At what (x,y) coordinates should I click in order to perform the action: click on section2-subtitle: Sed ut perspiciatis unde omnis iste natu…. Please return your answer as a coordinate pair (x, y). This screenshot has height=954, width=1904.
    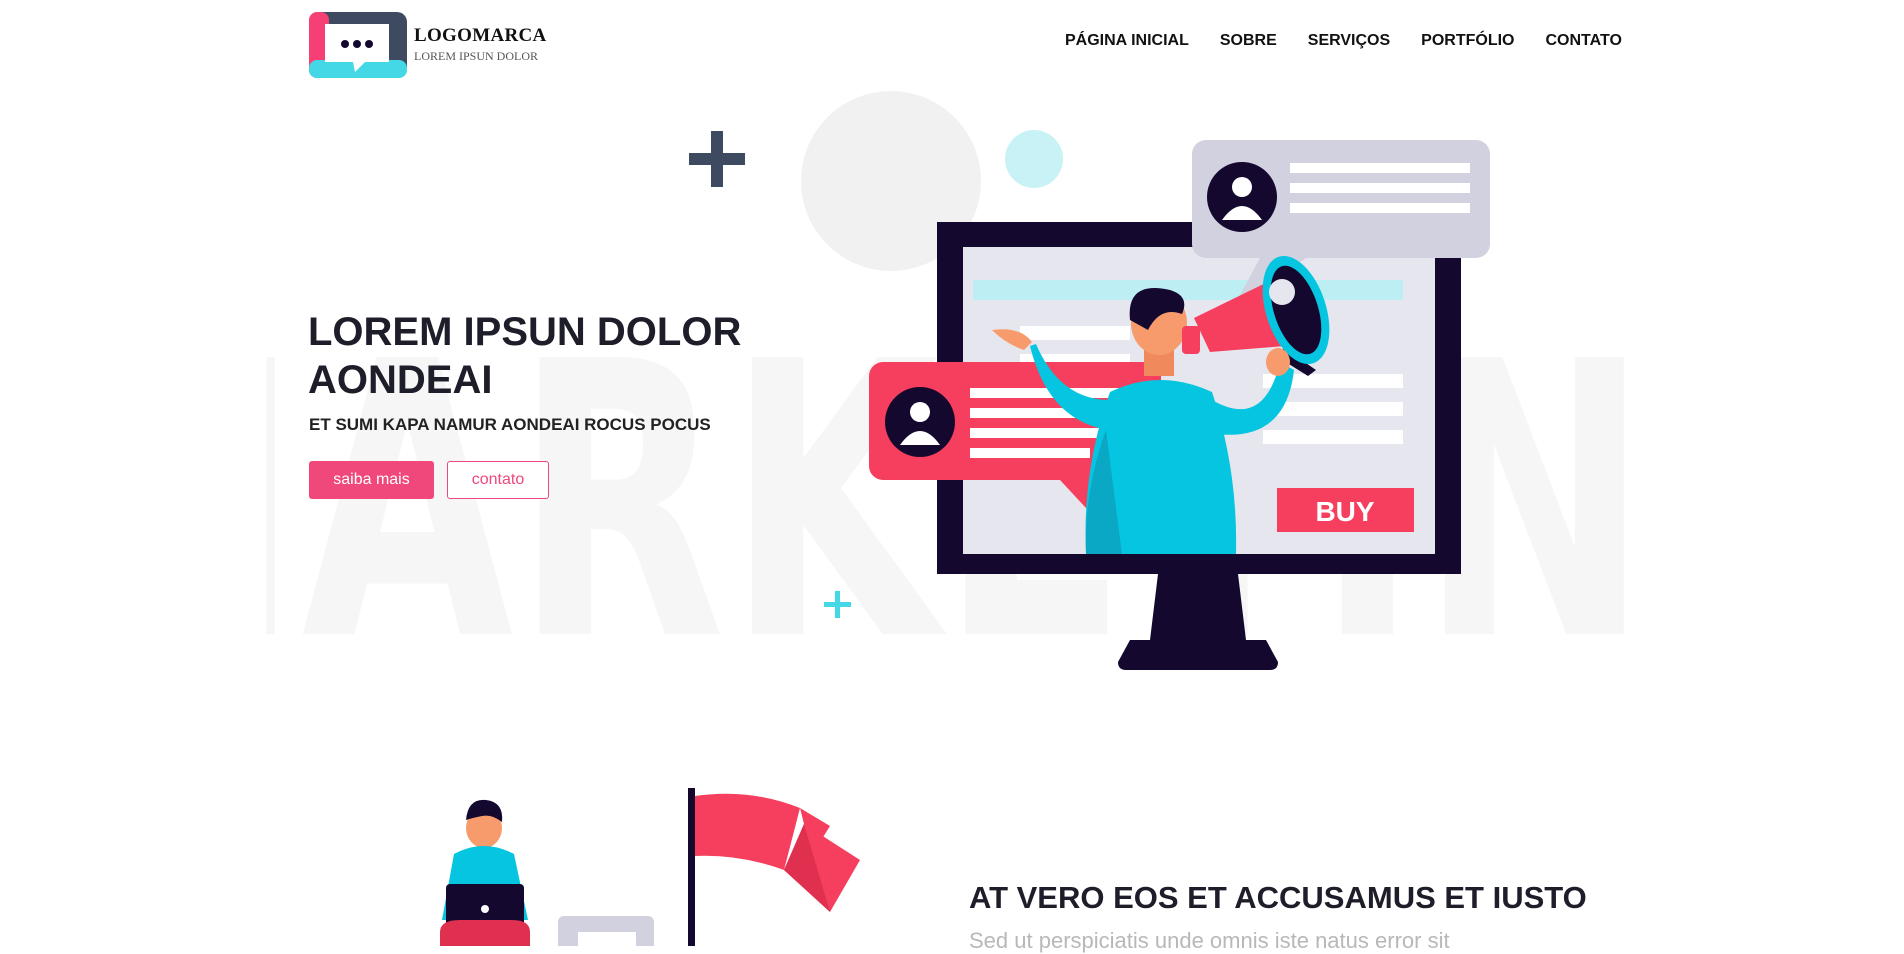
    Looking at the image, I should click on (1209, 940).